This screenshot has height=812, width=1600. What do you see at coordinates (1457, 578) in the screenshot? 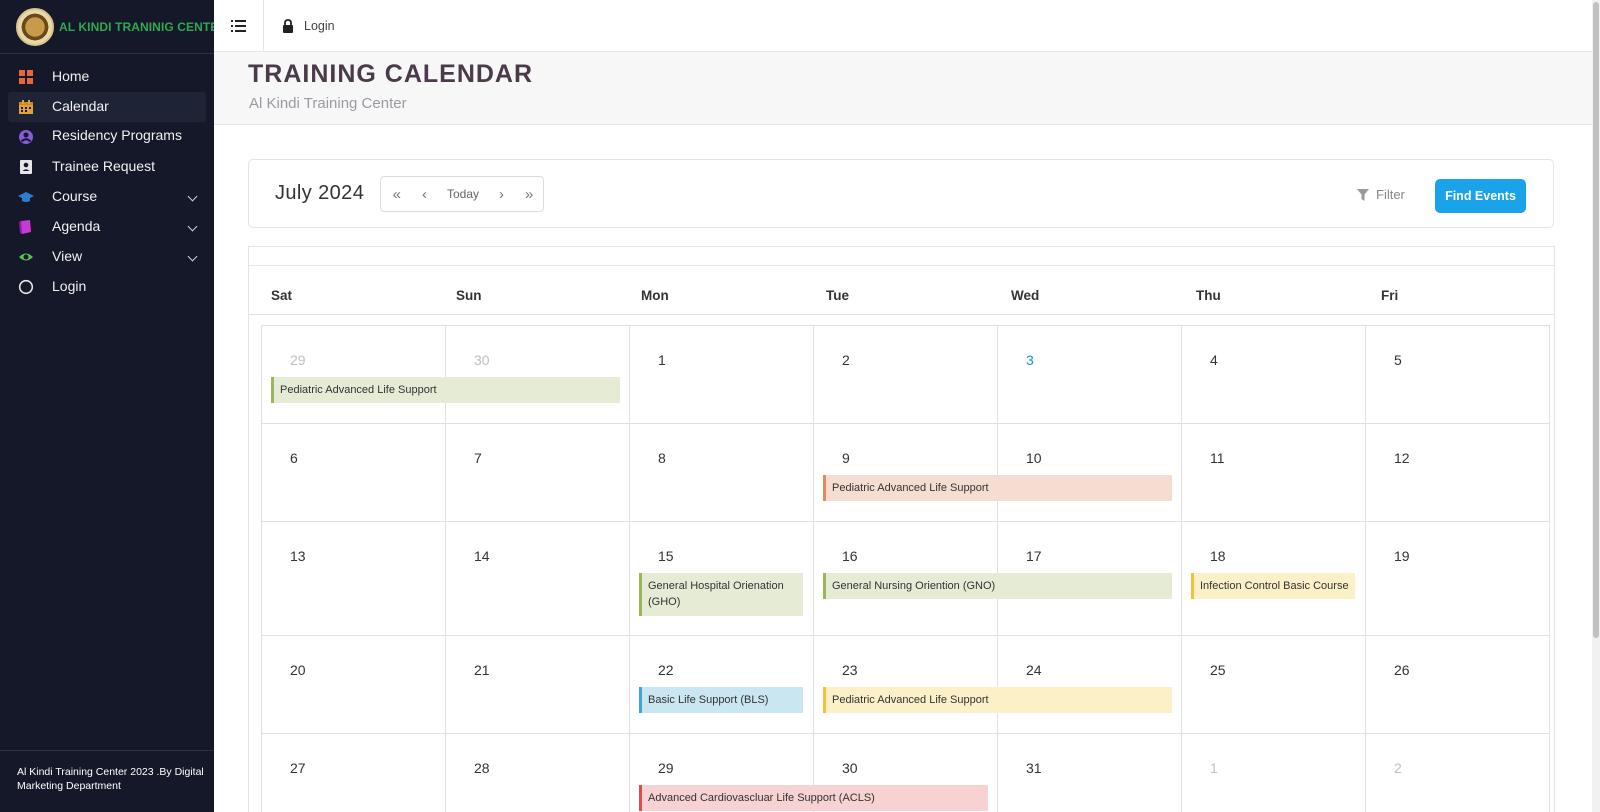
I see `day-cell: 19` at bounding box center [1457, 578].